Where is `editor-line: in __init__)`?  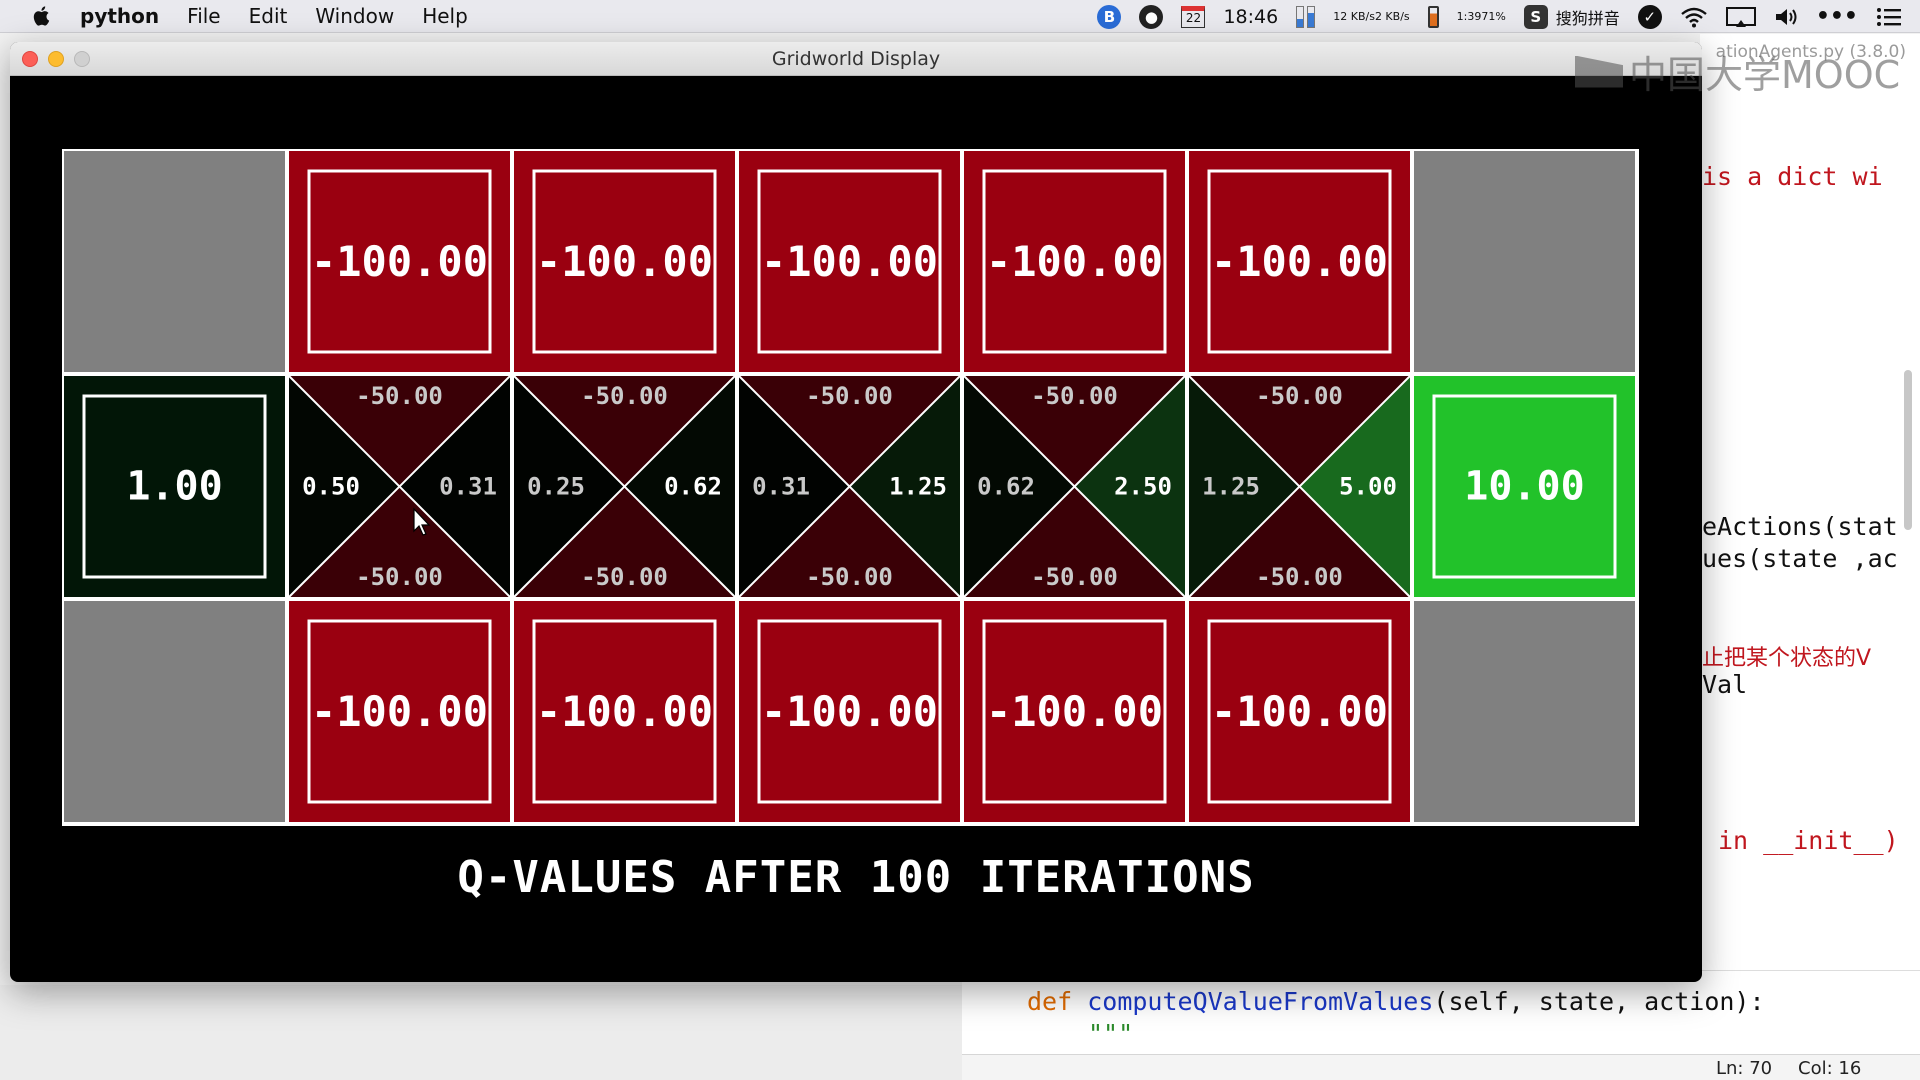 editor-line: in __init__) is located at coordinates (1808, 840).